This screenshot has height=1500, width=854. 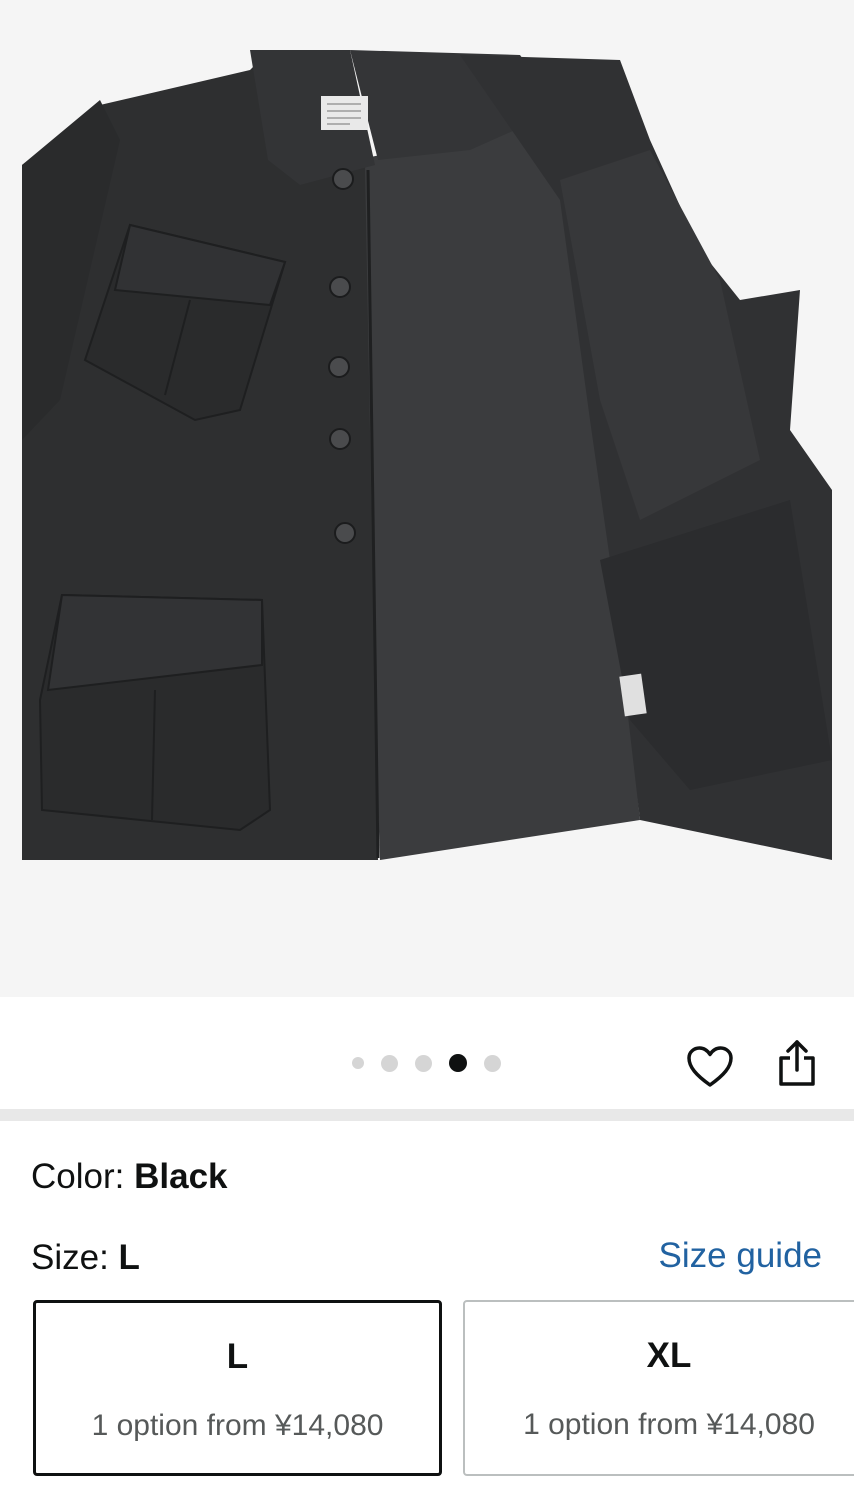 What do you see at coordinates (129, 1177) in the screenshot?
I see `color-selection: Color: Black` at bounding box center [129, 1177].